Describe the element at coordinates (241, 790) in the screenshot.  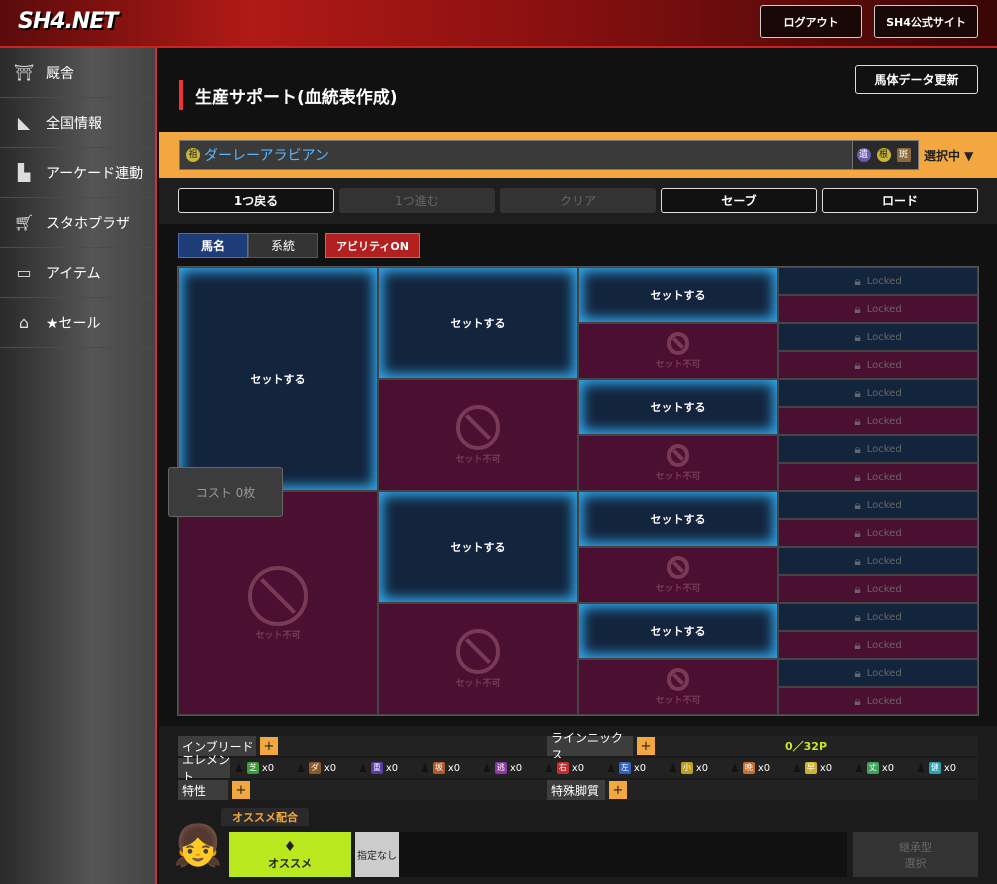
I see `trait-add-button: +` at that location.